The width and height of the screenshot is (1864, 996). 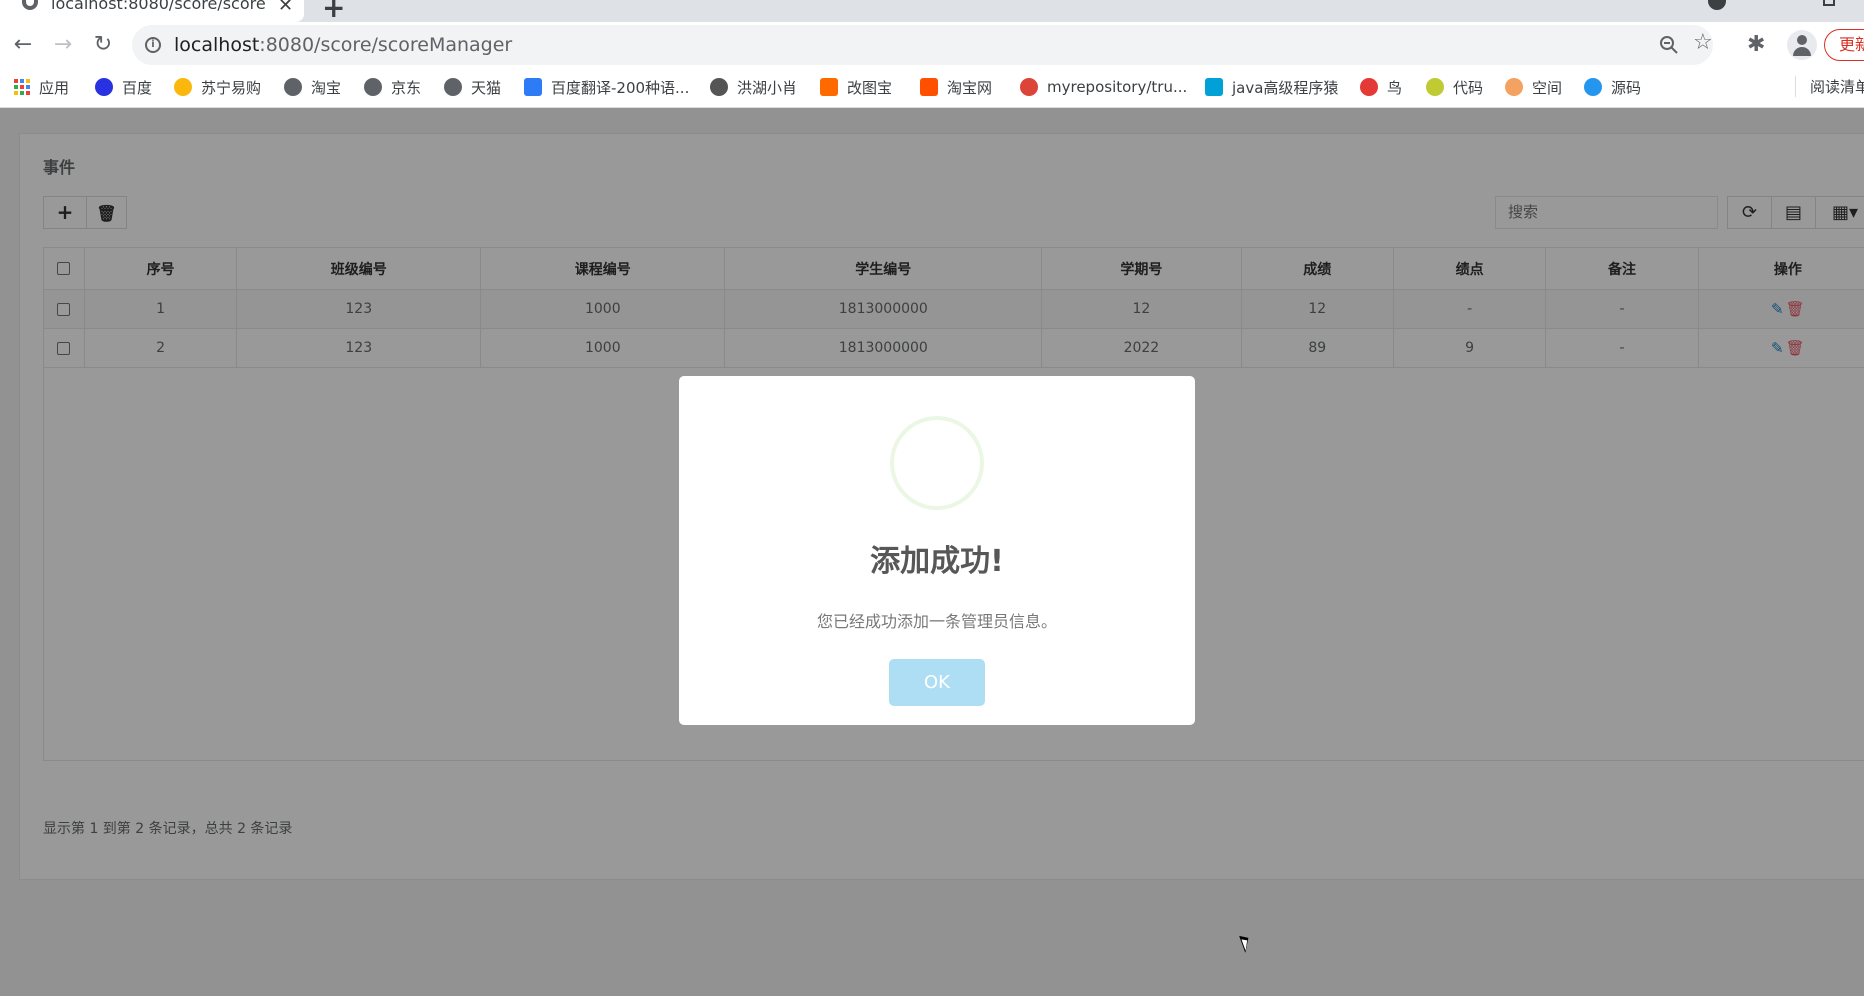 What do you see at coordinates (1381, 87) in the screenshot?
I see `bookmark-bird: 鸟` at bounding box center [1381, 87].